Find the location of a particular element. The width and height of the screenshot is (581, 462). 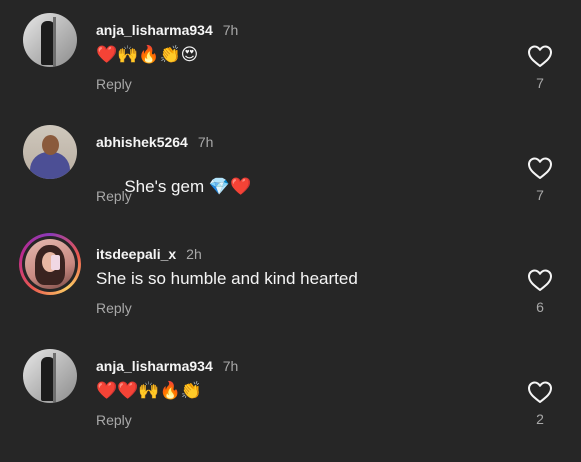

avatar-photo is located at coordinates (50, 264).